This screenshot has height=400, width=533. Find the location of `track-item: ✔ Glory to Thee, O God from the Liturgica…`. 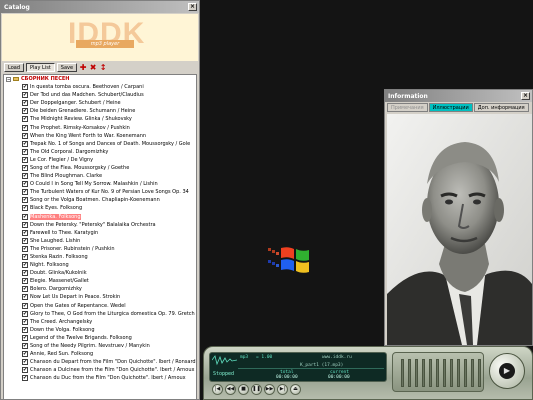

track-item: ✔ Glory to Thee, O God from the Liturgica… is located at coordinates (100, 314).